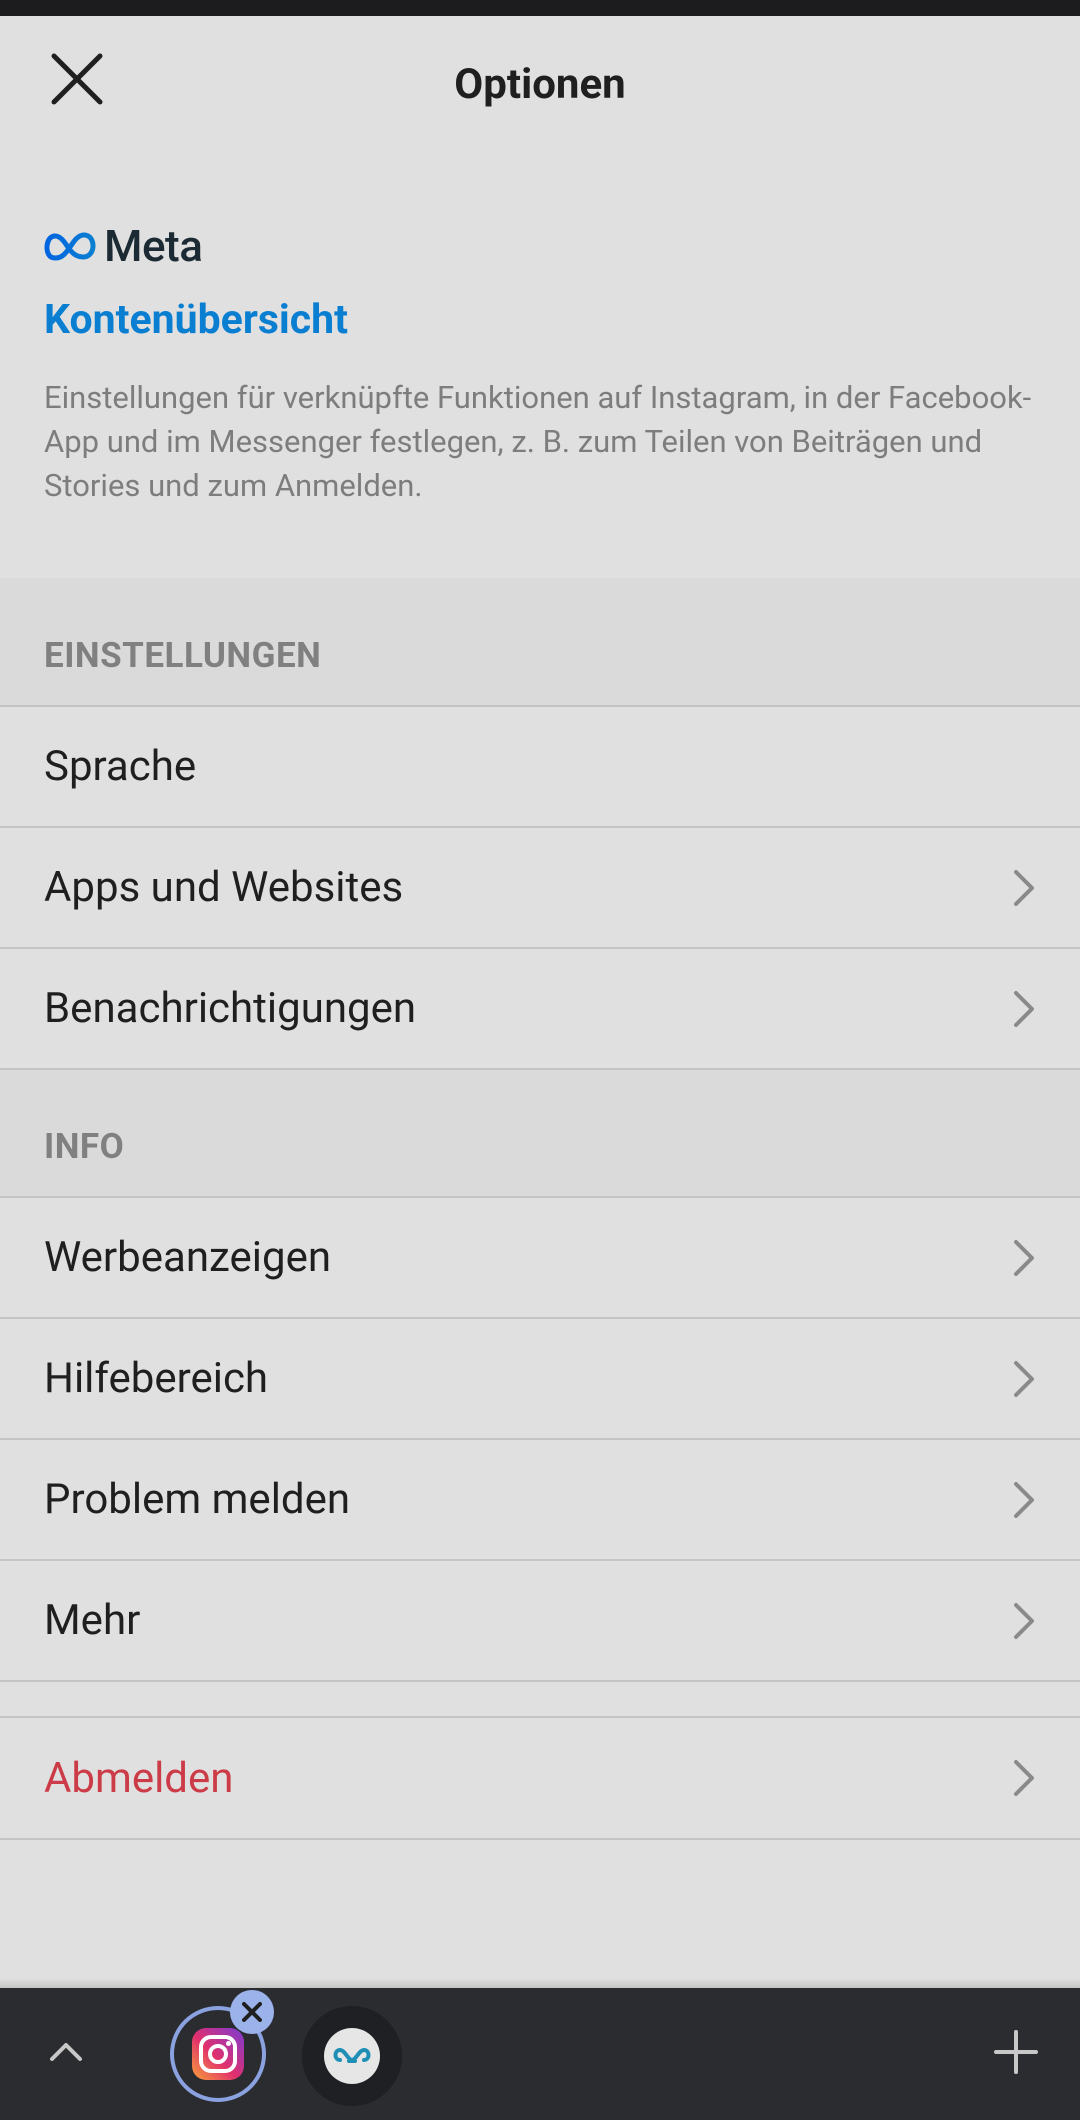 This screenshot has height=2120, width=1080. What do you see at coordinates (156, 1378) in the screenshot?
I see `item-label: Hilfebereich` at bounding box center [156, 1378].